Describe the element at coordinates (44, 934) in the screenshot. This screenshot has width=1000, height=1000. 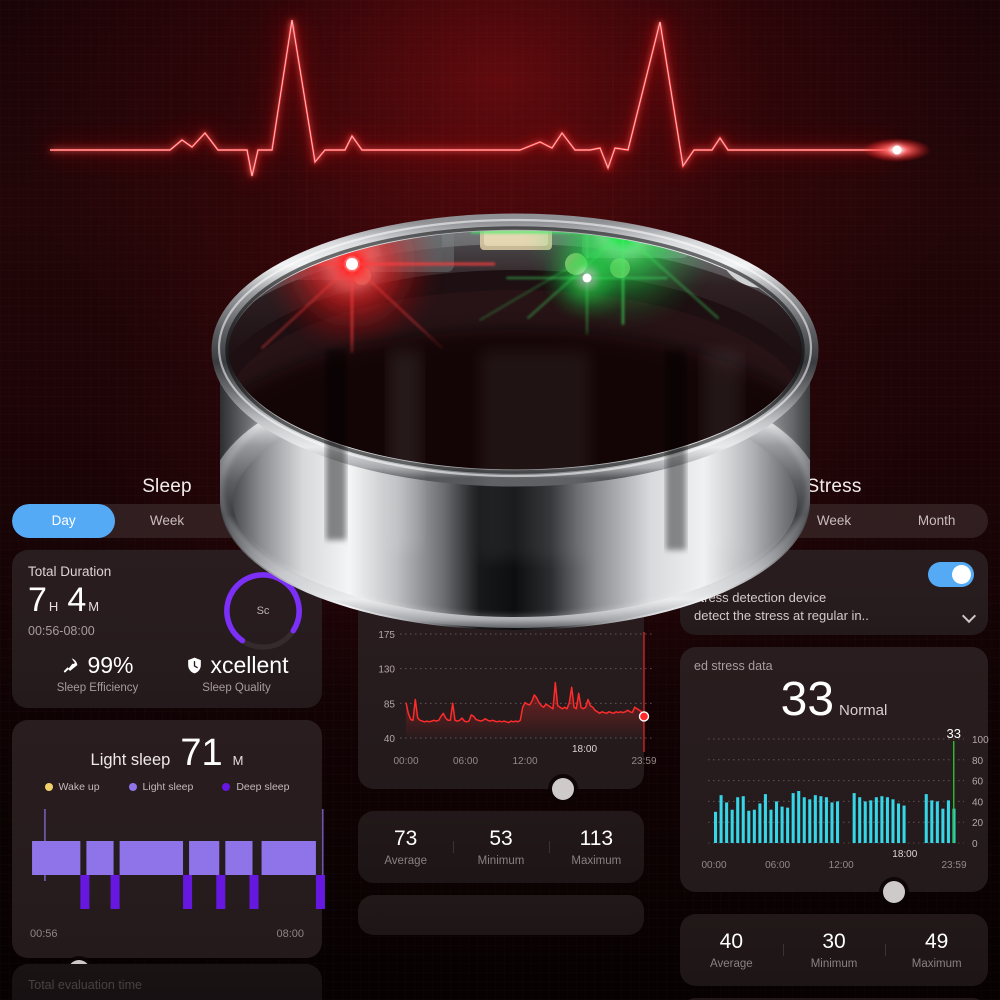
I see `sleep-axis-start: 00:56` at that location.